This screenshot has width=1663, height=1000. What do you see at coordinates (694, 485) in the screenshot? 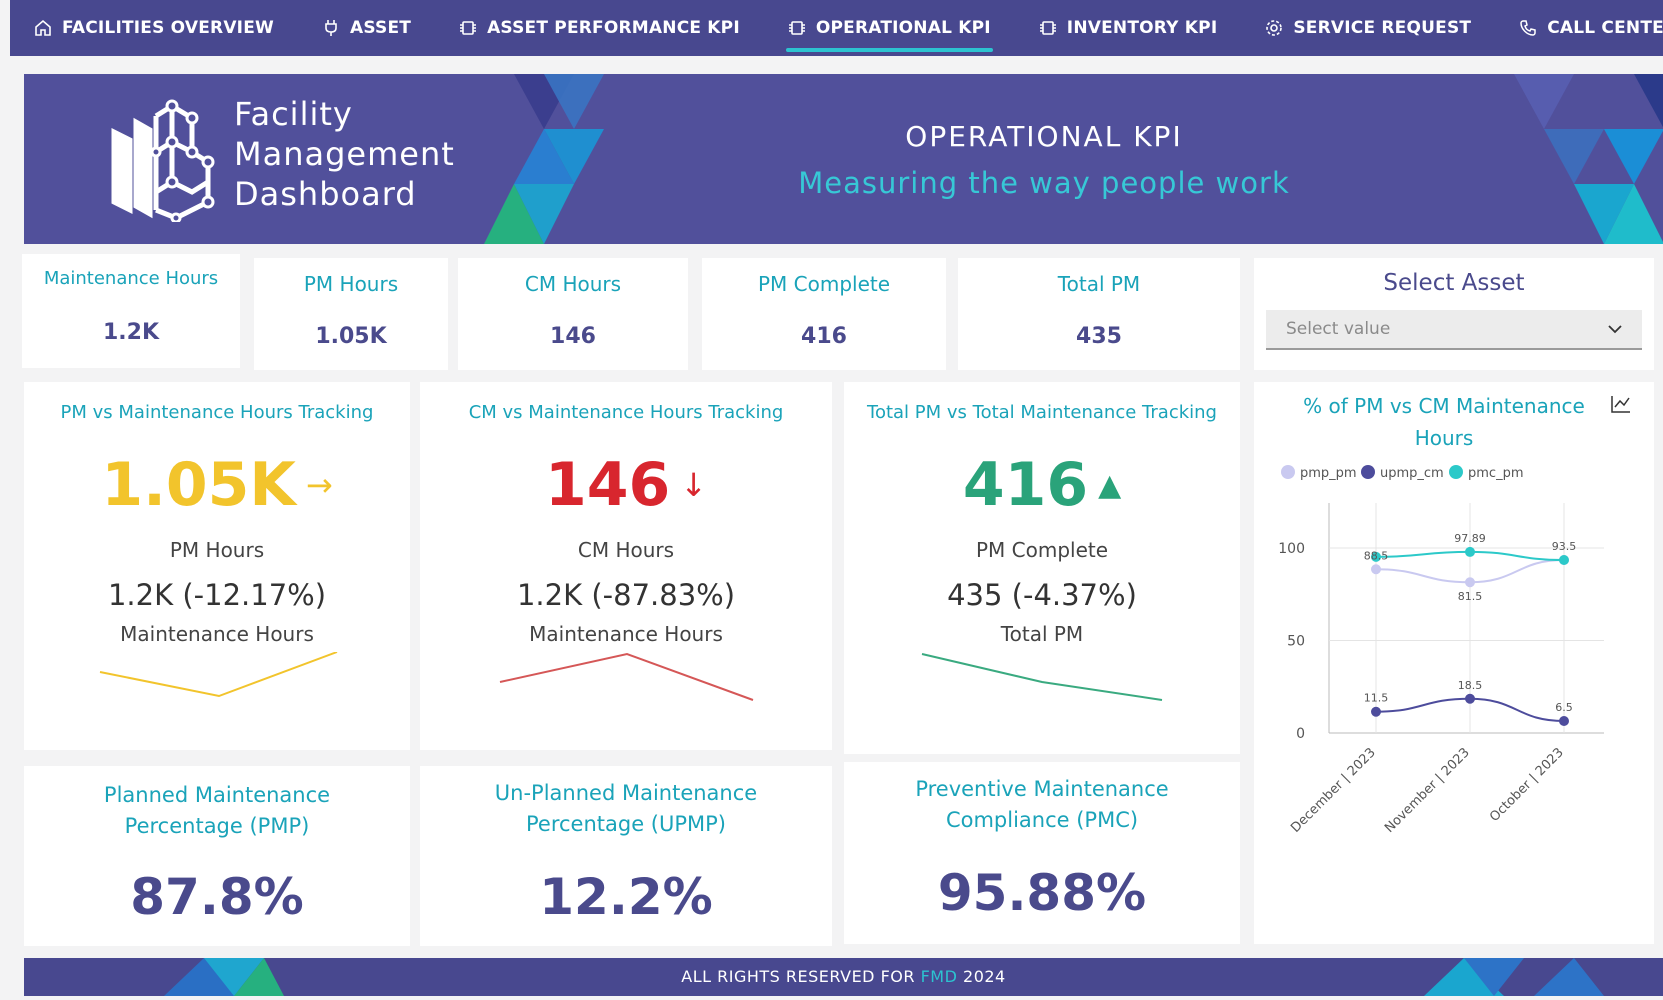
I see `arrow-down-icon: ↓` at bounding box center [694, 485].